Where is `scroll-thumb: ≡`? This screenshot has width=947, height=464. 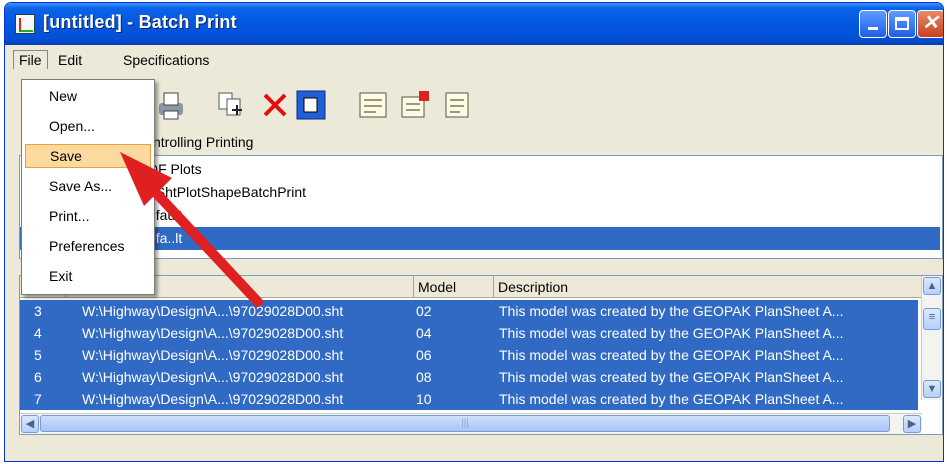
scroll-thumb: ≡ is located at coordinates (932, 319).